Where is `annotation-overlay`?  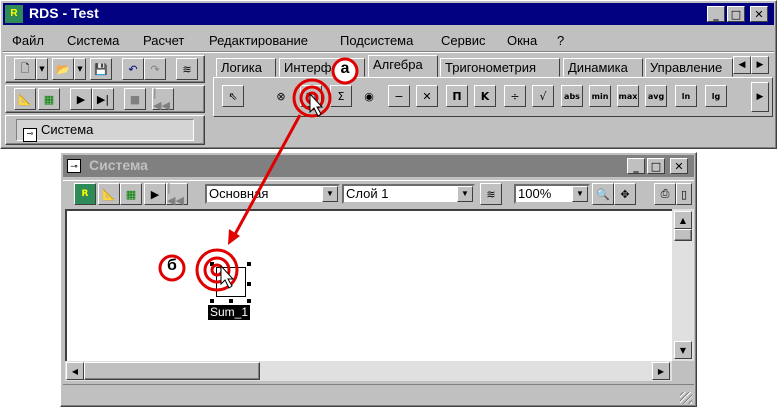 annotation-overlay is located at coordinates (258, 174).